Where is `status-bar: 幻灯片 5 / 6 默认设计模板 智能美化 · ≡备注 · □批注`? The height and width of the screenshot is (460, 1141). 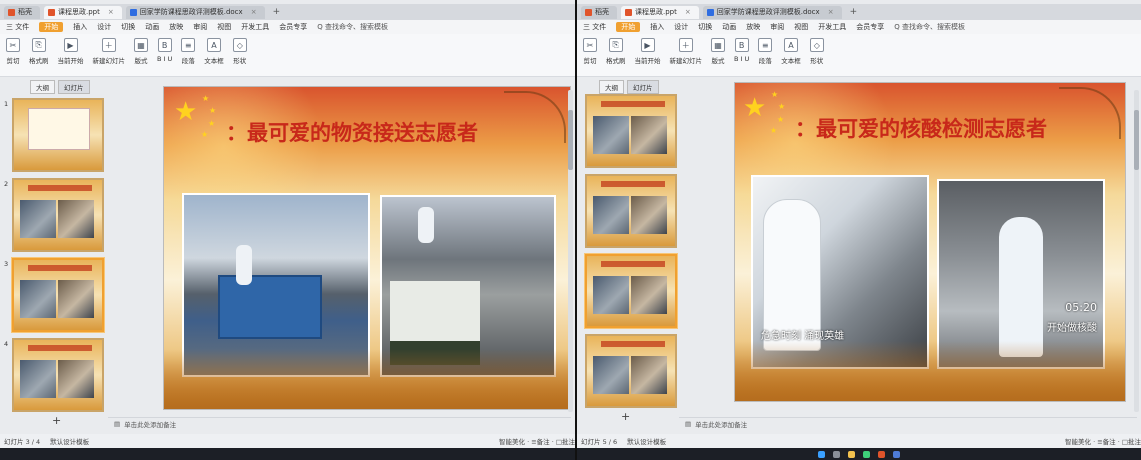 status-bar: 幻灯片 5 / 6 默认设计模板 智能美化 · ≡备注 · □批注 is located at coordinates (859, 441).